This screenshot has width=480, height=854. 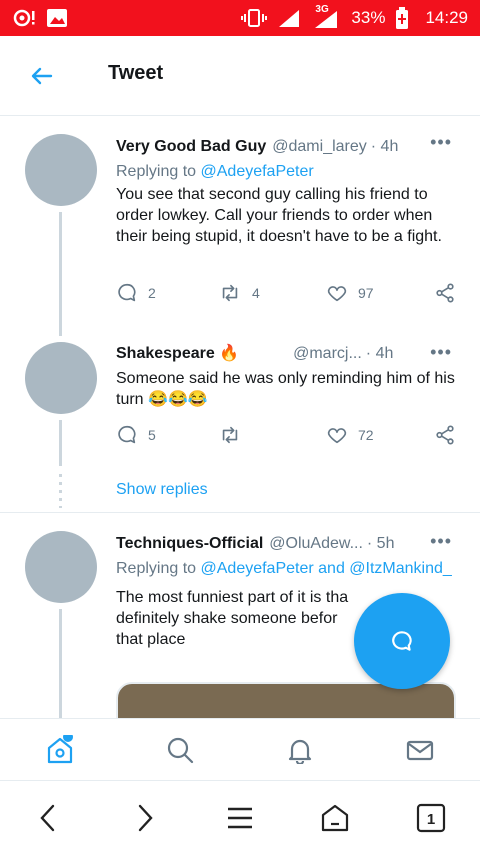 What do you see at coordinates (60, 491) in the screenshot?
I see `thread-dots` at bounding box center [60, 491].